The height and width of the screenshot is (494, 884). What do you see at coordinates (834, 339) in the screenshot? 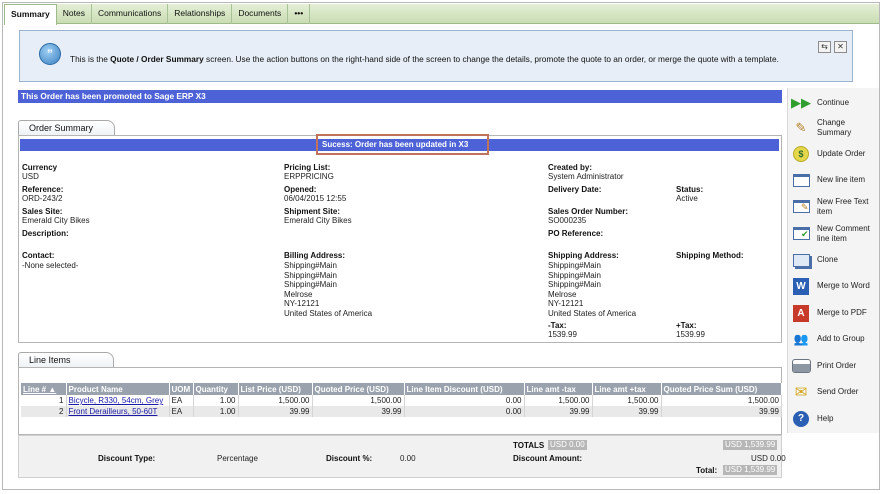
I see `add-to-group-button: 👥 Add to Group` at bounding box center [834, 339].